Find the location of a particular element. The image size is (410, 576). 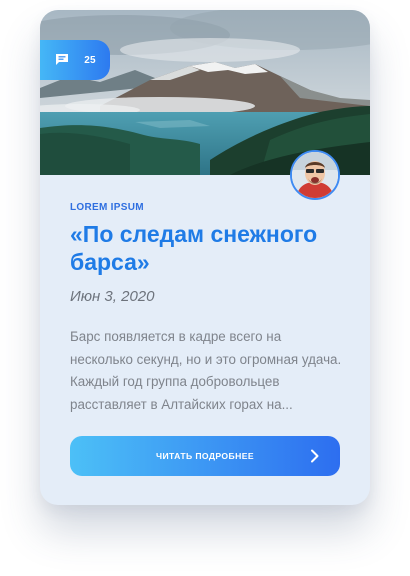

read-more-label: ЧИТАТЬ ПОДРОБНЕЕ is located at coordinates (205, 456).